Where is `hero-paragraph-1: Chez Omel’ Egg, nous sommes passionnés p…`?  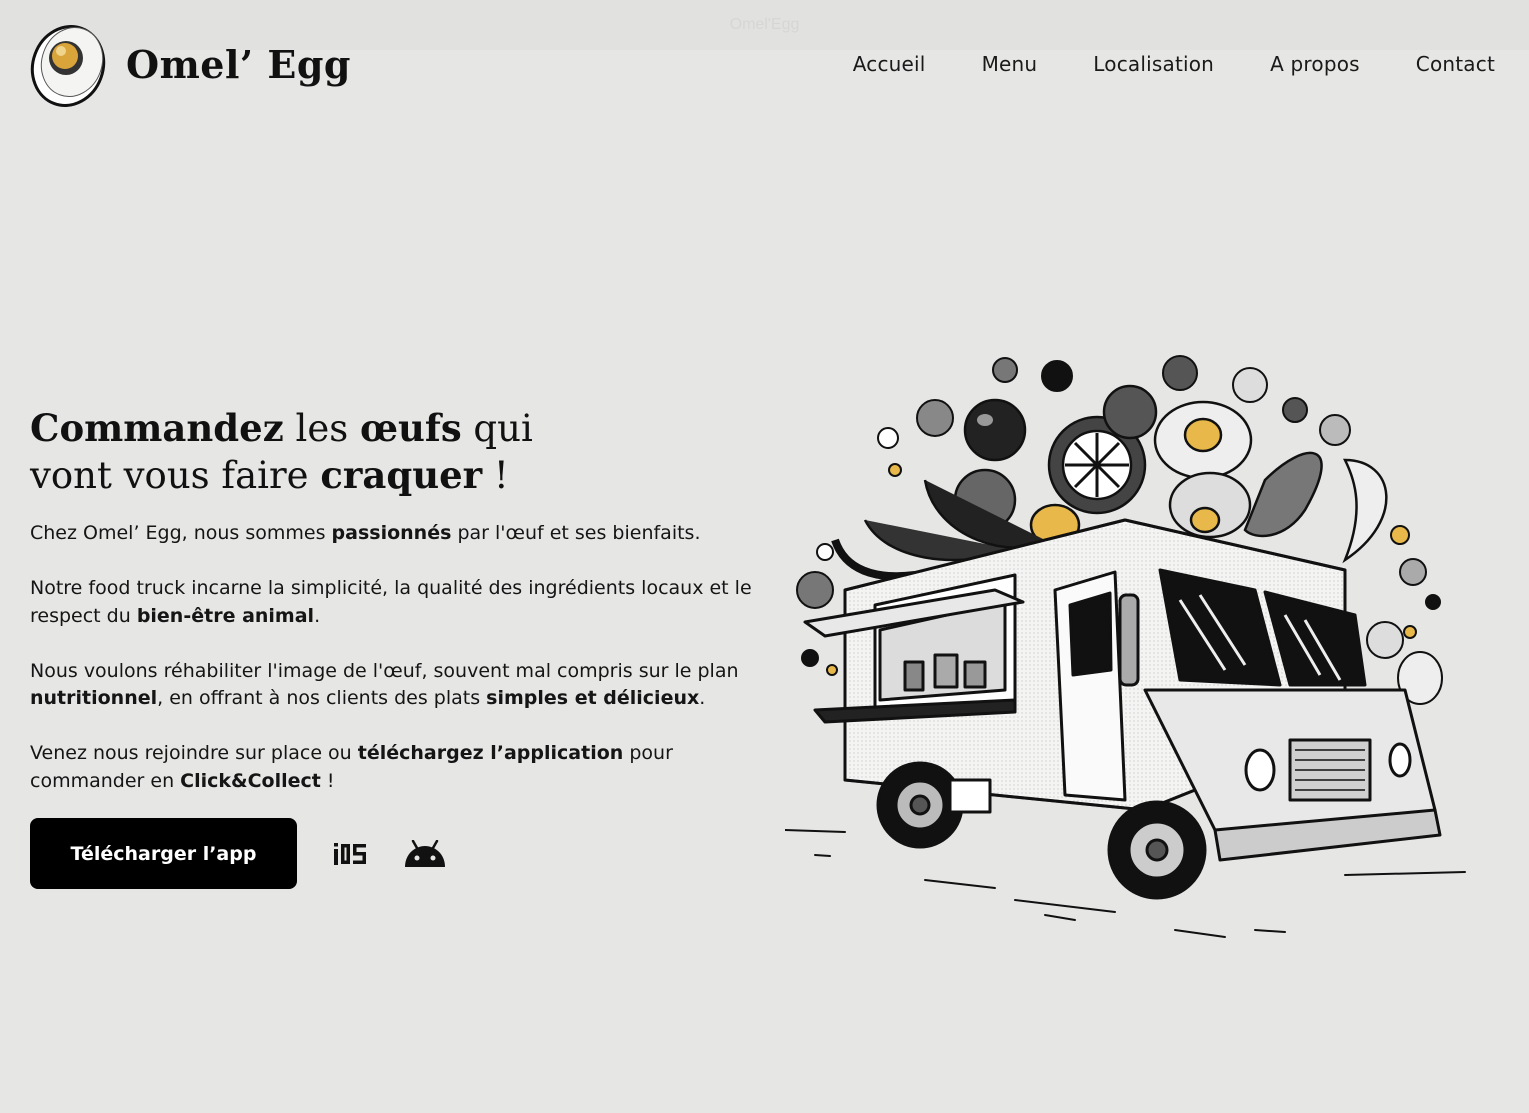 hero-paragraph-1: Chez Omel’ Egg, nous sommes passionnés p… is located at coordinates (402, 534).